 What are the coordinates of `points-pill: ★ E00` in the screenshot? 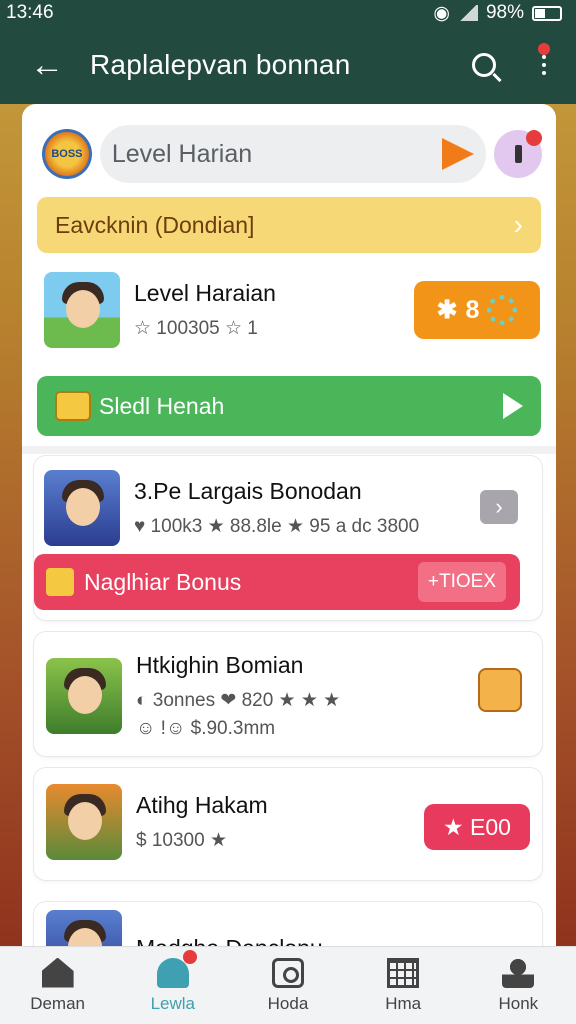 It's located at (477, 827).